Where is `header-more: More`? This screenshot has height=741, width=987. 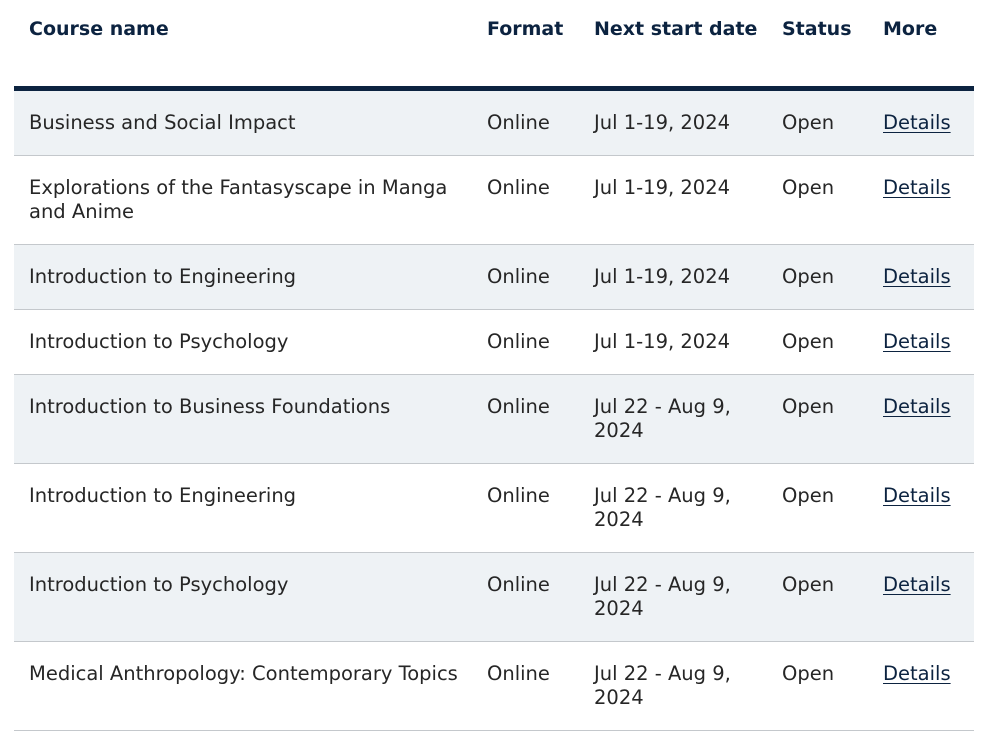
header-more: More is located at coordinates (921, 45).